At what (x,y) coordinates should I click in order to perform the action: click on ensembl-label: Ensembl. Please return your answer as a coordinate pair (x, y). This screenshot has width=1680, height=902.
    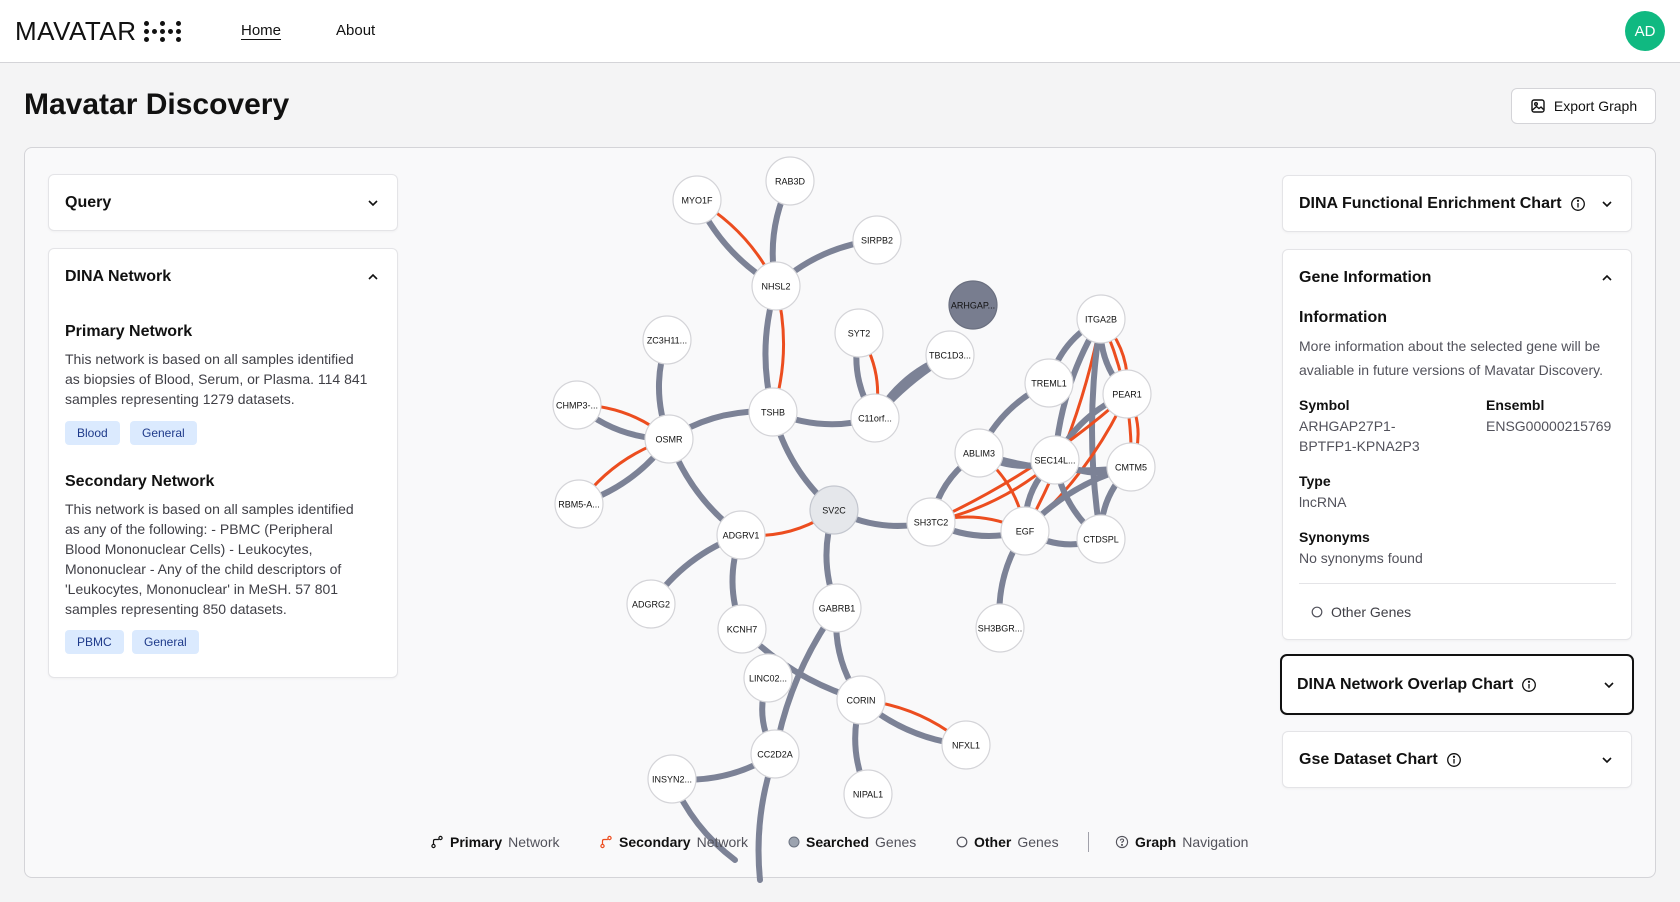
    Looking at the image, I should click on (1515, 405).